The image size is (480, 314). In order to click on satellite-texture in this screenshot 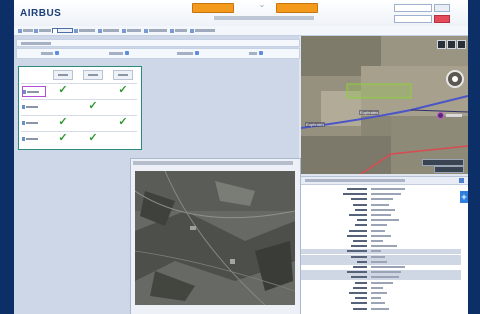, I will do `click(215, 238)`.